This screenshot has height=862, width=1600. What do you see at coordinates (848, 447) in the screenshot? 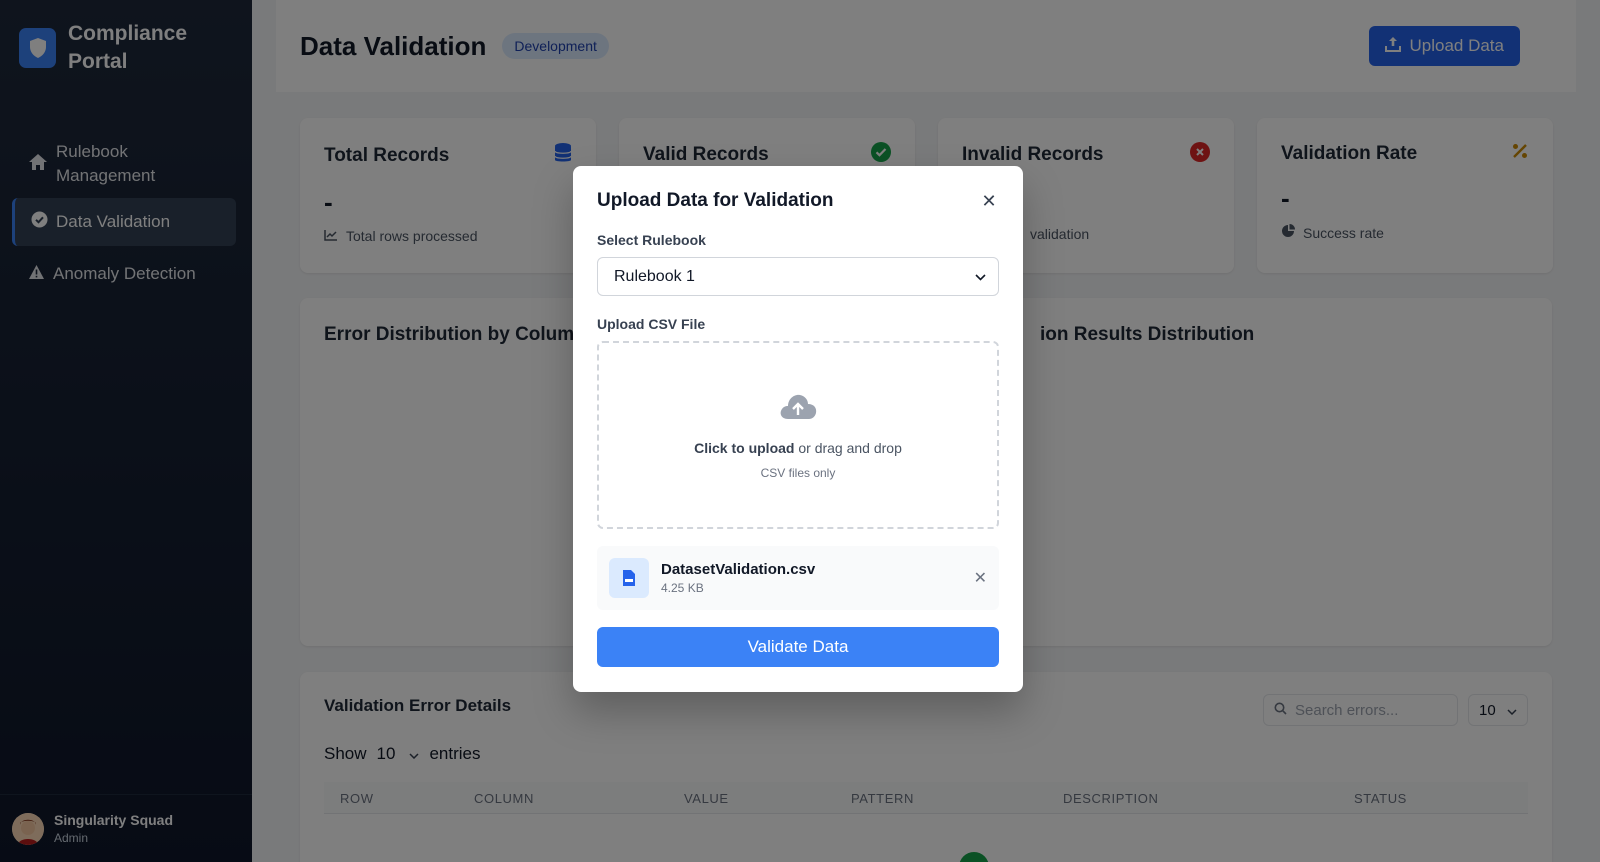
I see `dropzone-rest: or drag and drop` at bounding box center [848, 447].